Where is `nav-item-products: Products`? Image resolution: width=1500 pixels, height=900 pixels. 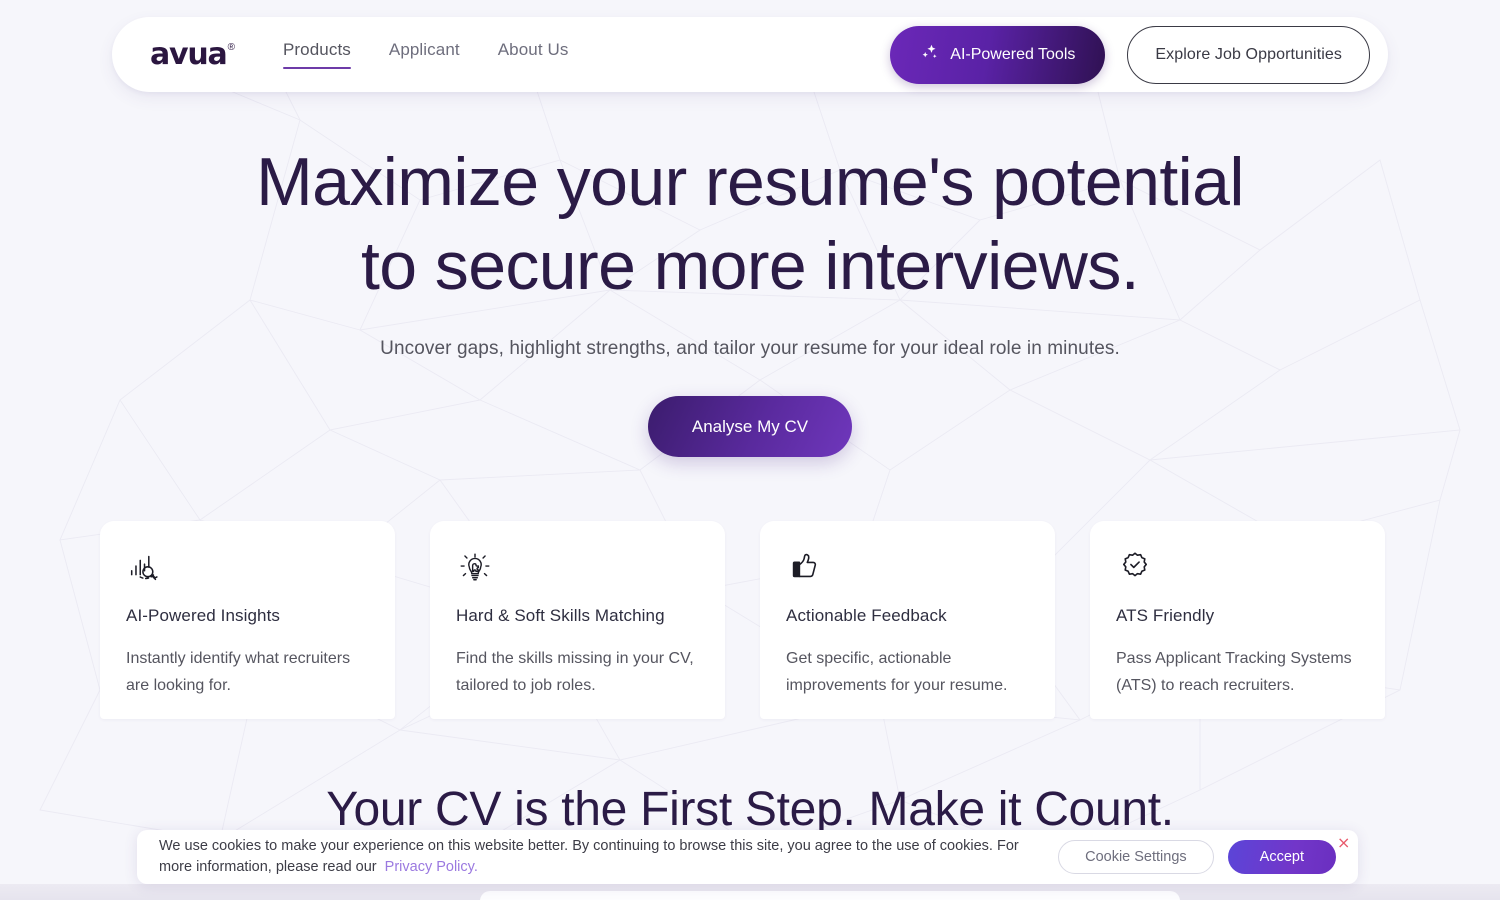
nav-item-products: Products is located at coordinates (316, 54).